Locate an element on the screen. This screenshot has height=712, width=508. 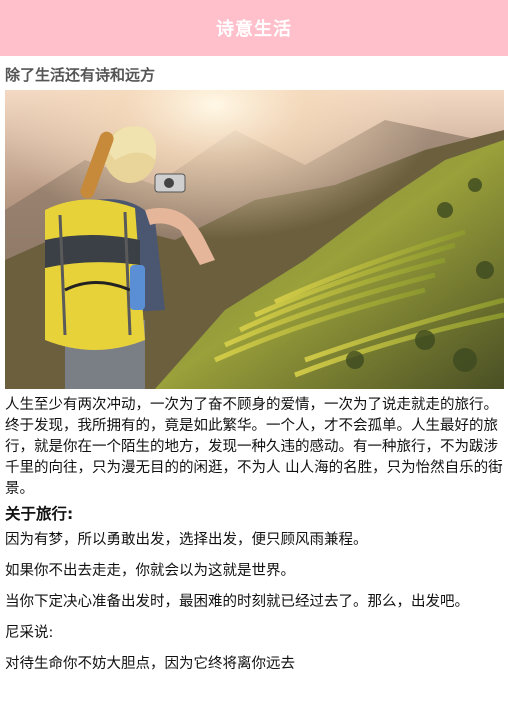
page-header: 诗意生活 is located at coordinates (254, 28).